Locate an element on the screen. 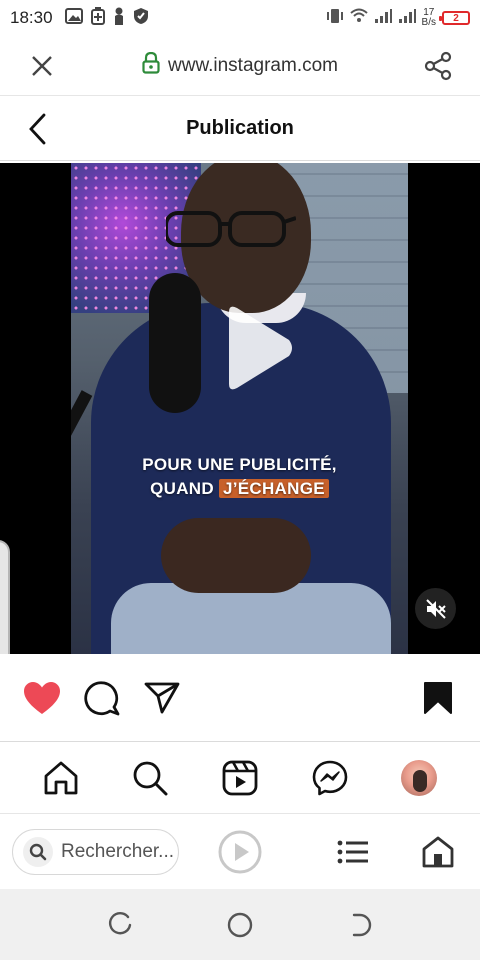  heart-icon is located at coordinates (42, 698).